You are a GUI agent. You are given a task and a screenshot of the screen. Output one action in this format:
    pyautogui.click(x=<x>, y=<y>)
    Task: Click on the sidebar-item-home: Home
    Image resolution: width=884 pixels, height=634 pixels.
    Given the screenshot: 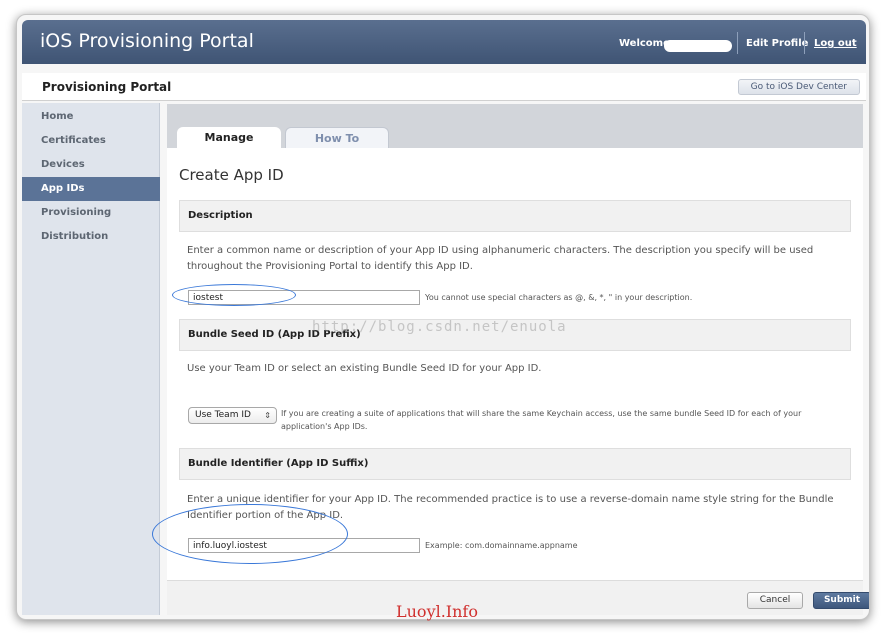 What is the action you would take?
    pyautogui.click(x=91, y=117)
    